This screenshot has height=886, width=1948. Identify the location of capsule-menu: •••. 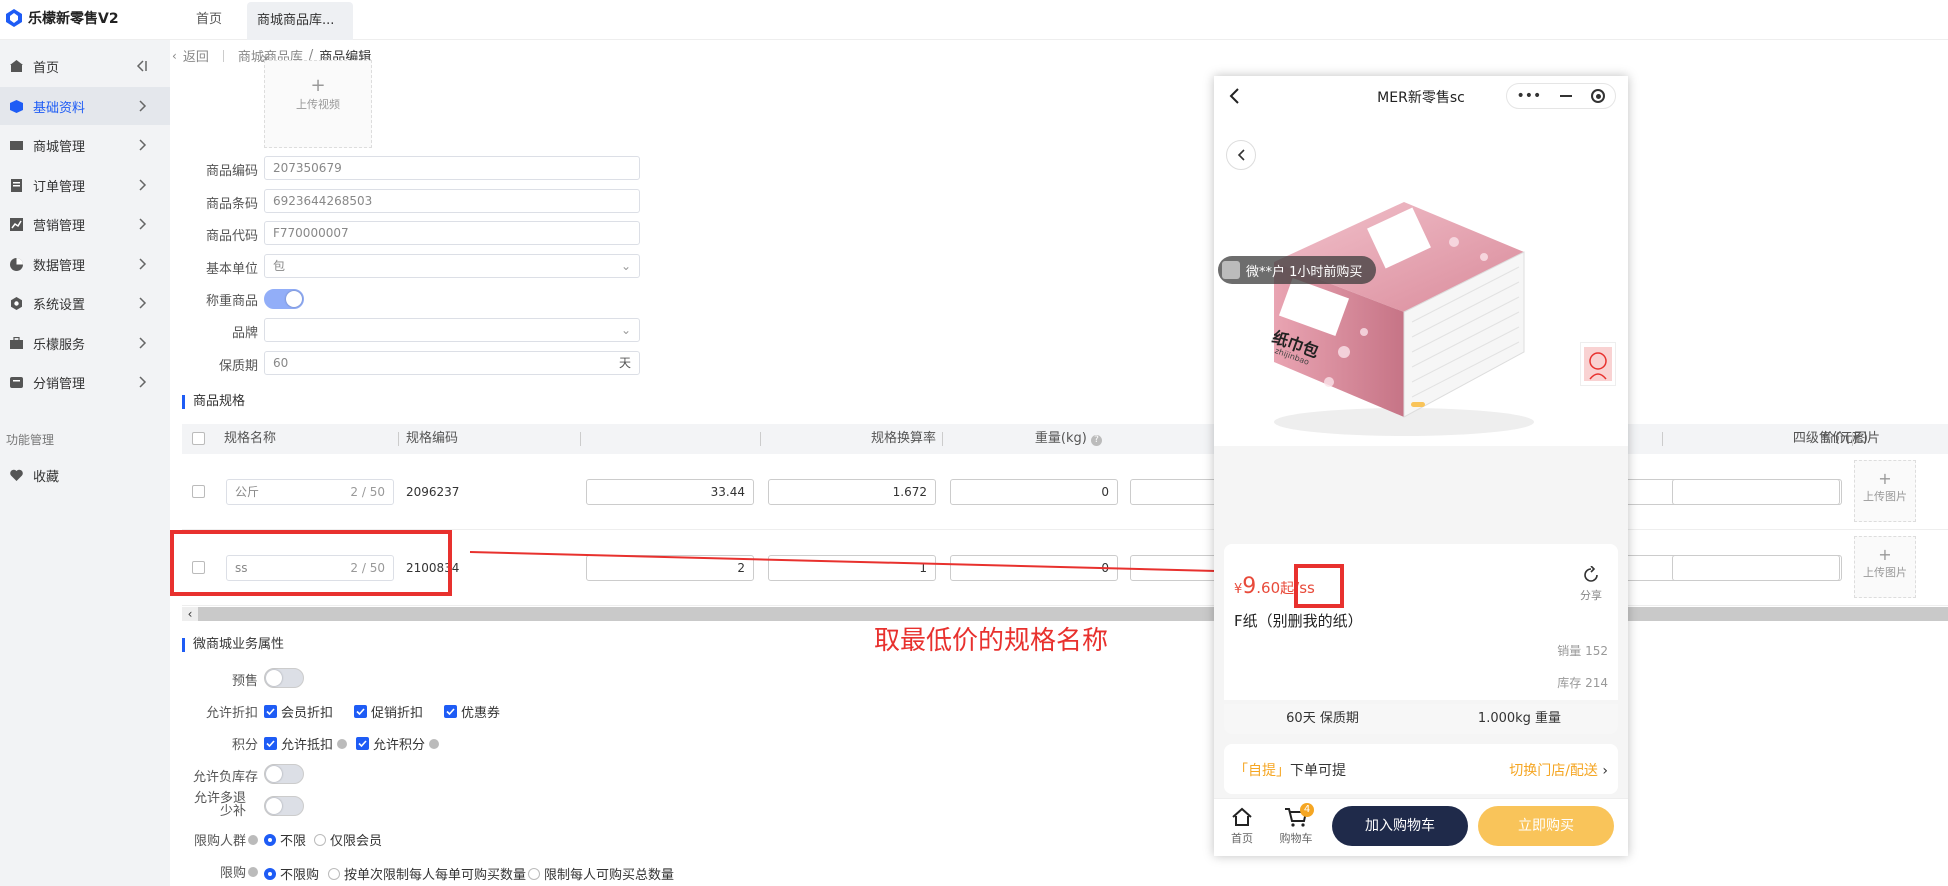
(1561, 96).